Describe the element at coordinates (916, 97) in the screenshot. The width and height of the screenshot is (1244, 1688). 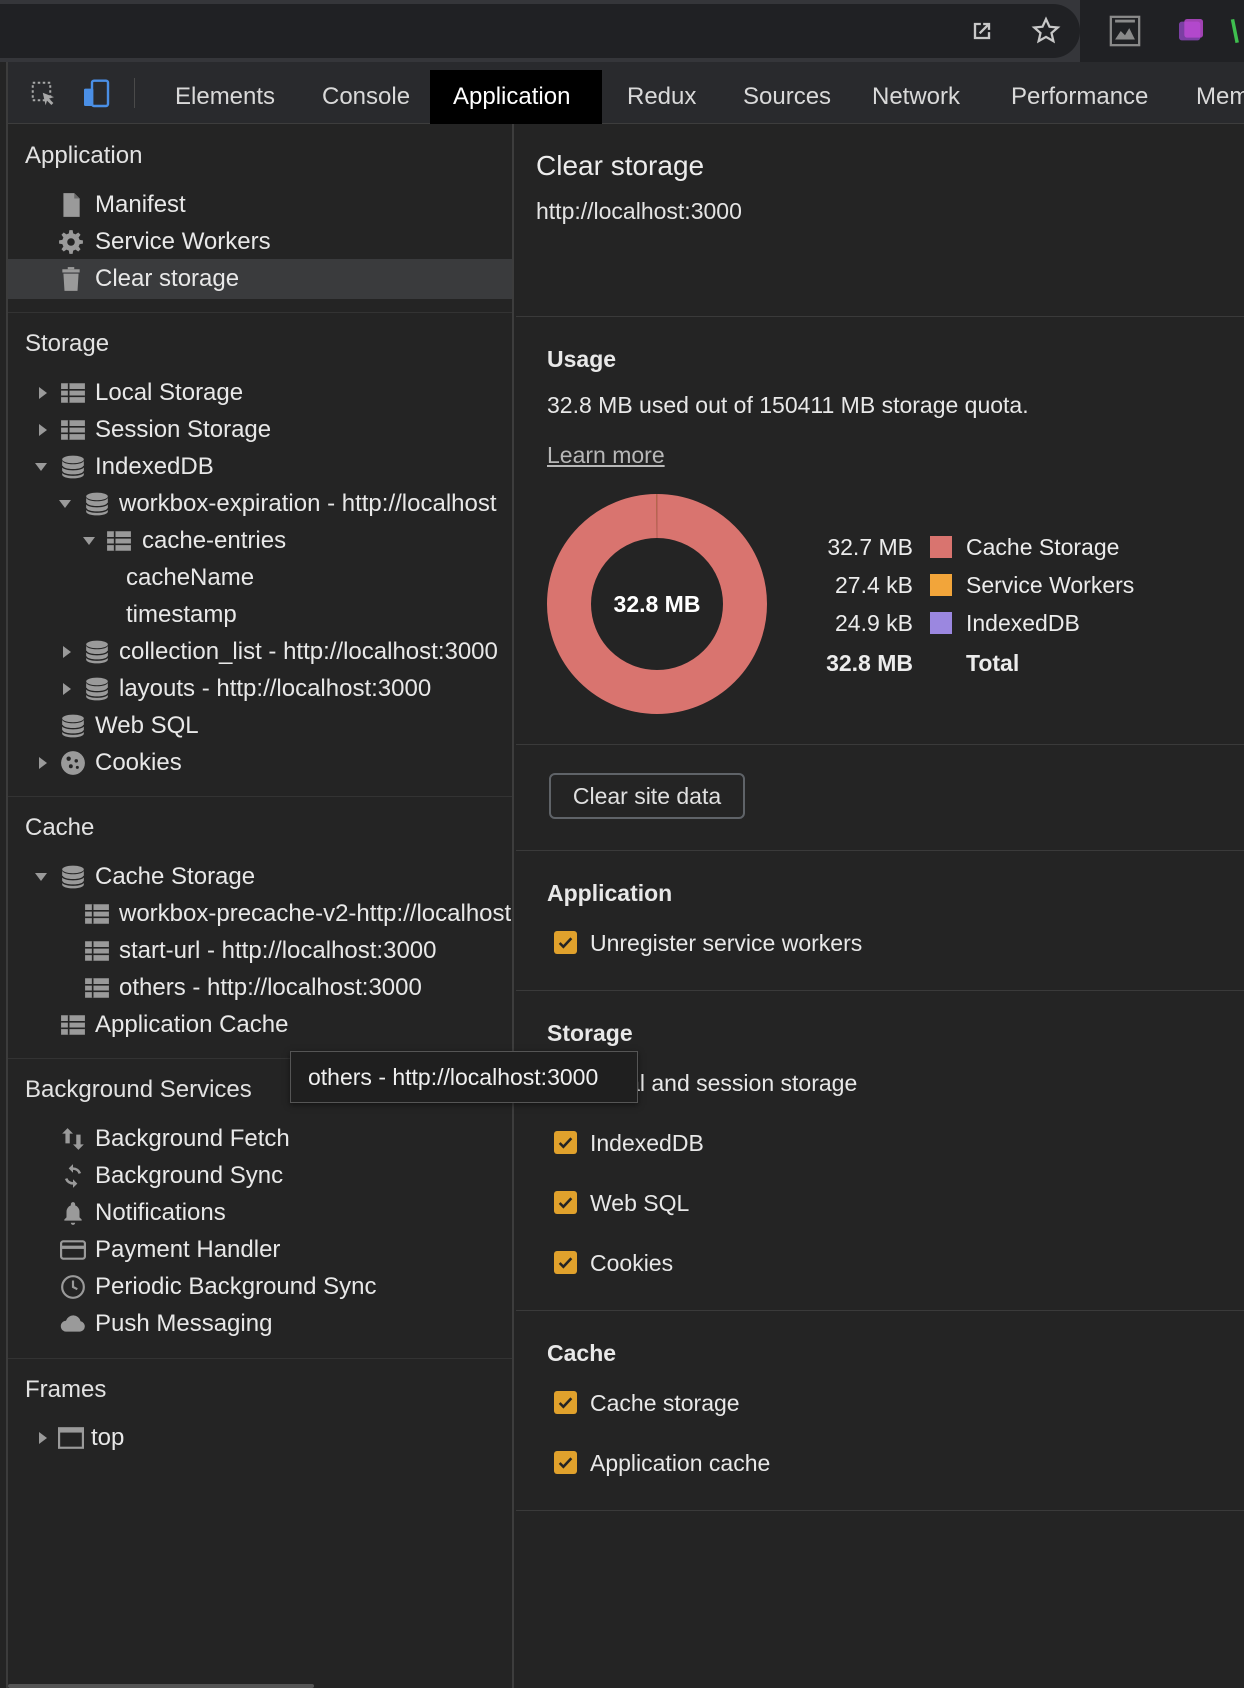
I see `tab-network: Network` at that location.